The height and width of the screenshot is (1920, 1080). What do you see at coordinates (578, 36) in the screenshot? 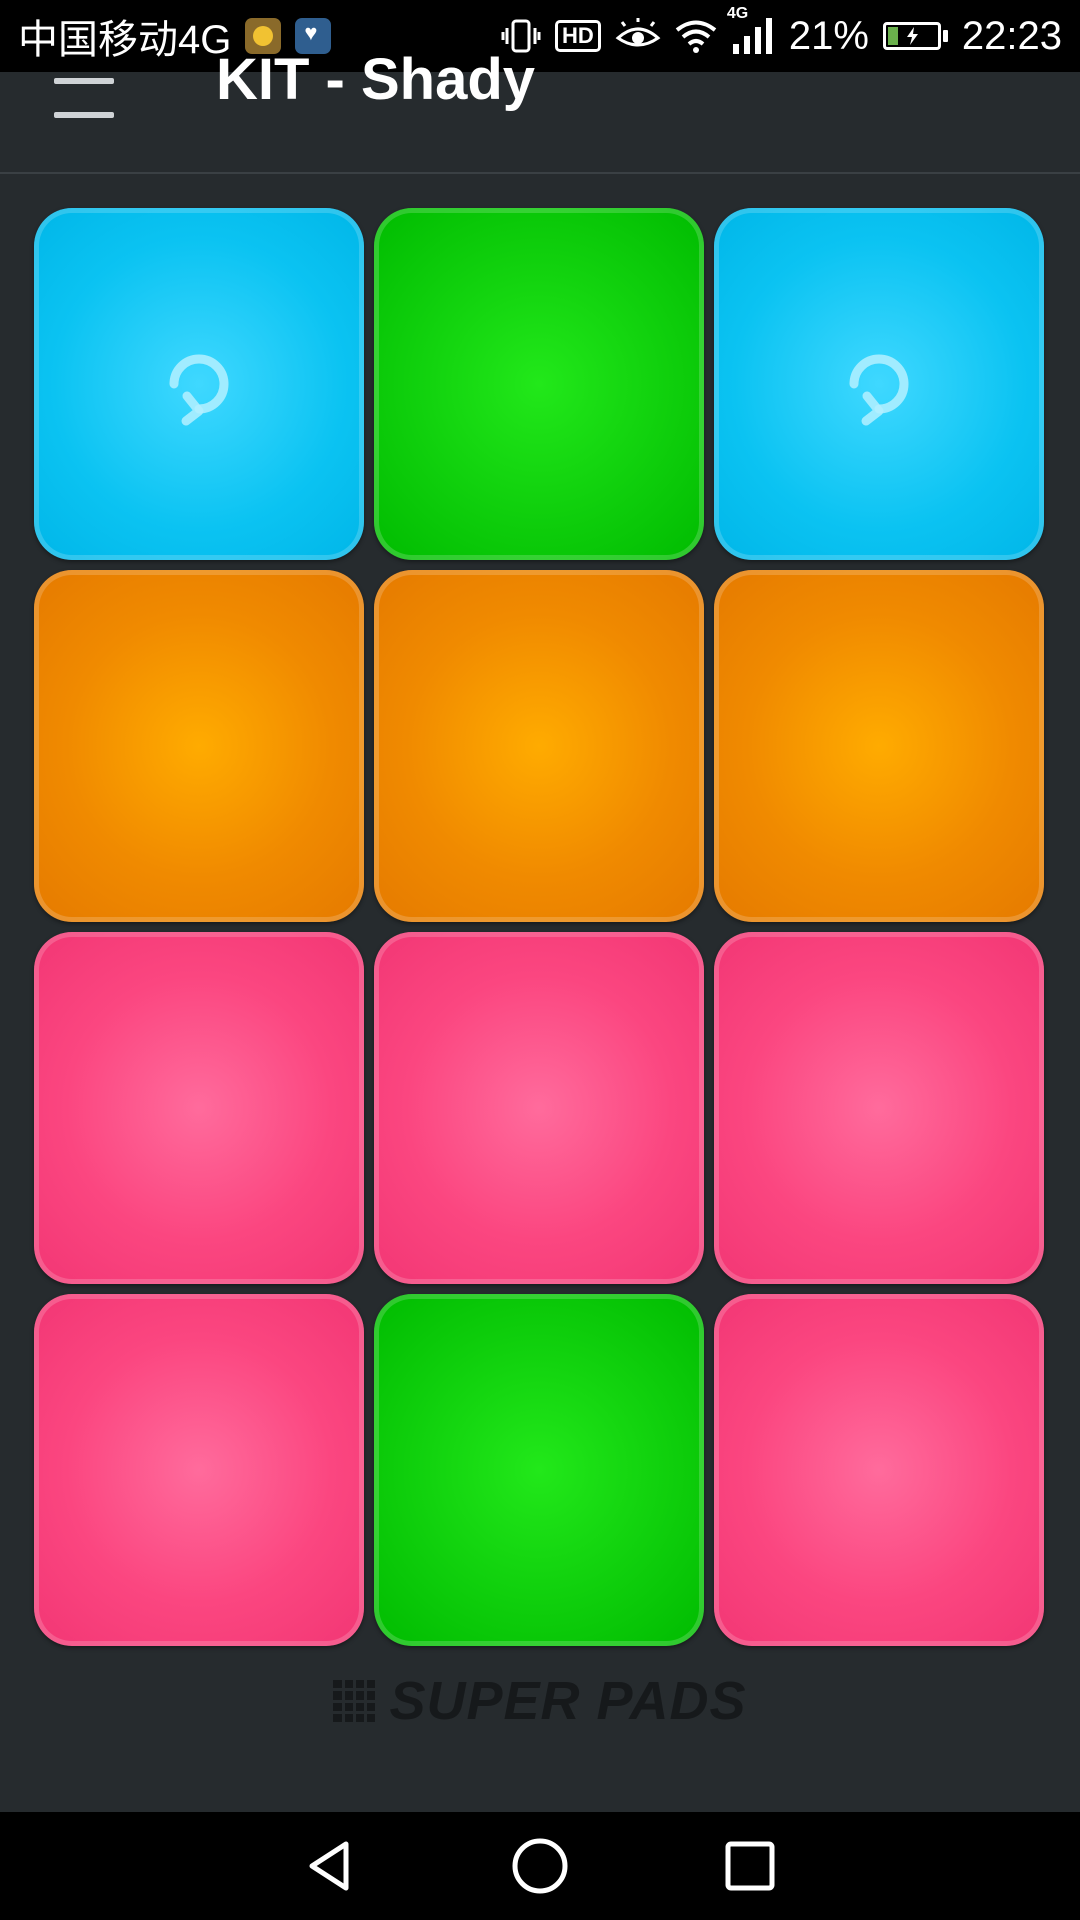
I see `hd-icon: HD` at bounding box center [578, 36].